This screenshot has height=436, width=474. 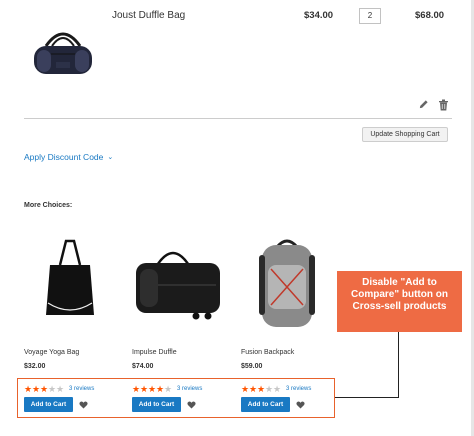 What do you see at coordinates (430, 15) in the screenshot?
I see `row-subtotal: $68.00` at bounding box center [430, 15].